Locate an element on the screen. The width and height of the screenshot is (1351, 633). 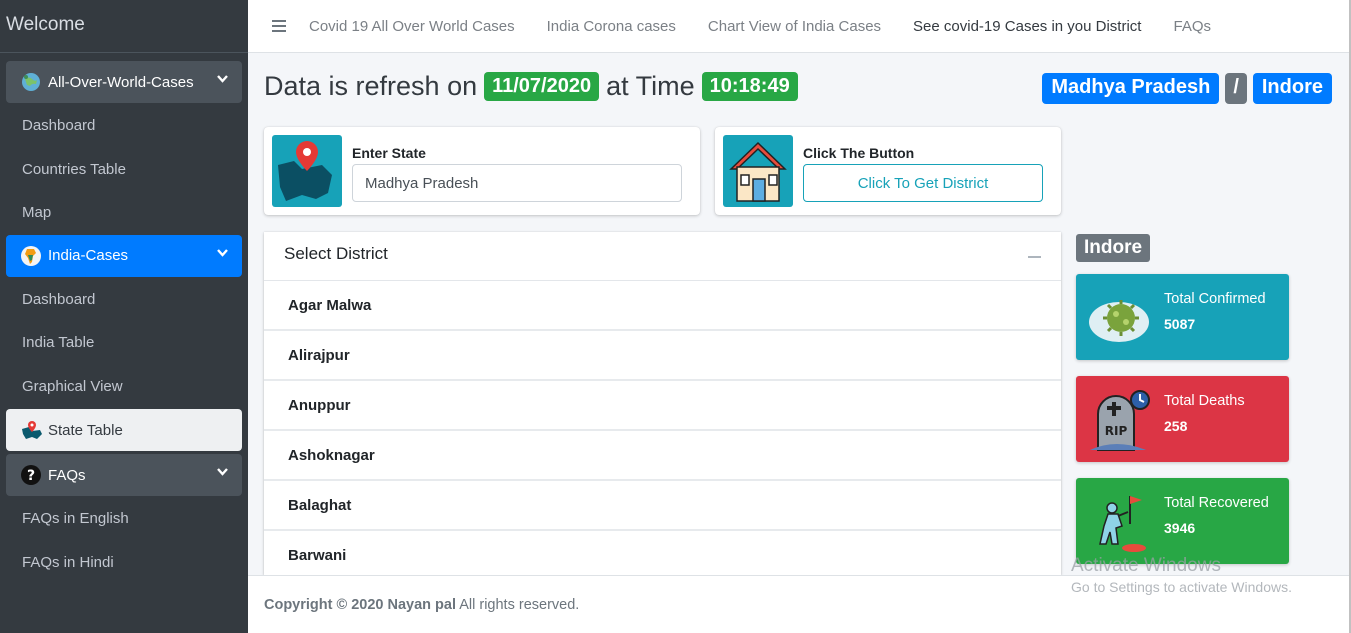
state-input is located at coordinates (517, 183).